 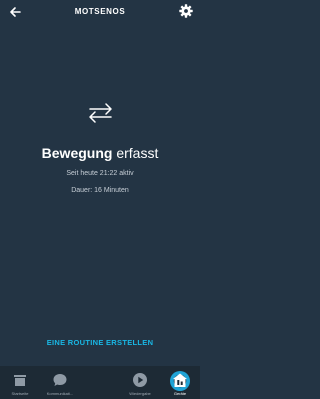 What do you see at coordinates (100, 342) in the screenshot?
I see `create-routine-button: EINE ROUTINE ERSTELLEN` at bounding box center [100, 342].